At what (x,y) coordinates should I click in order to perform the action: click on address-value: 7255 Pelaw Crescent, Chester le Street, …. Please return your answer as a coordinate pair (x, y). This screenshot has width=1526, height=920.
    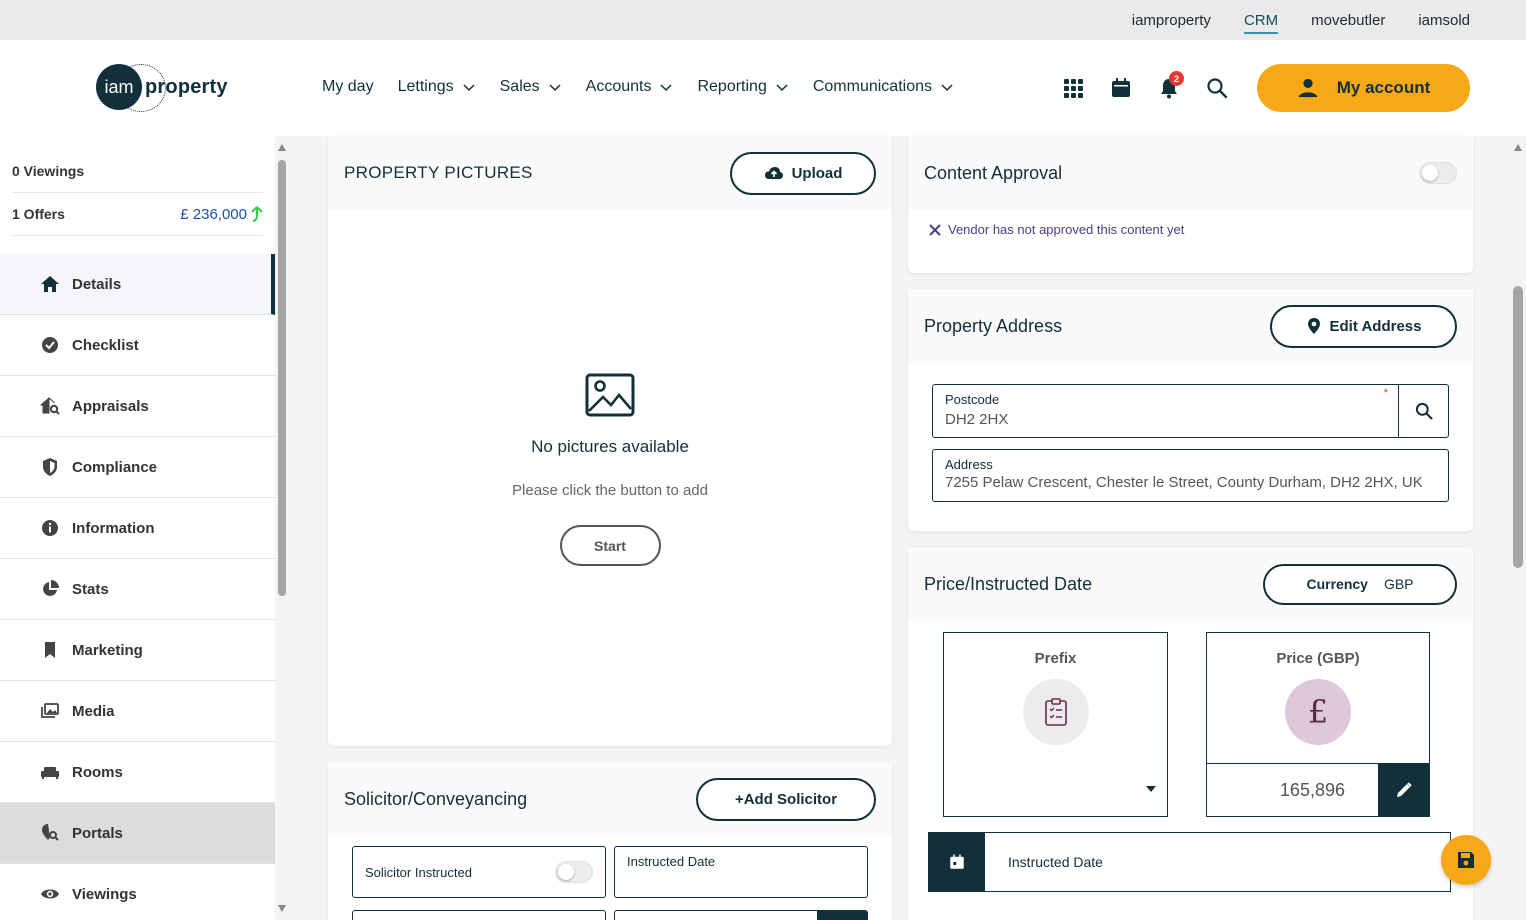
    Looking at the image, I should click on (1184, 482).